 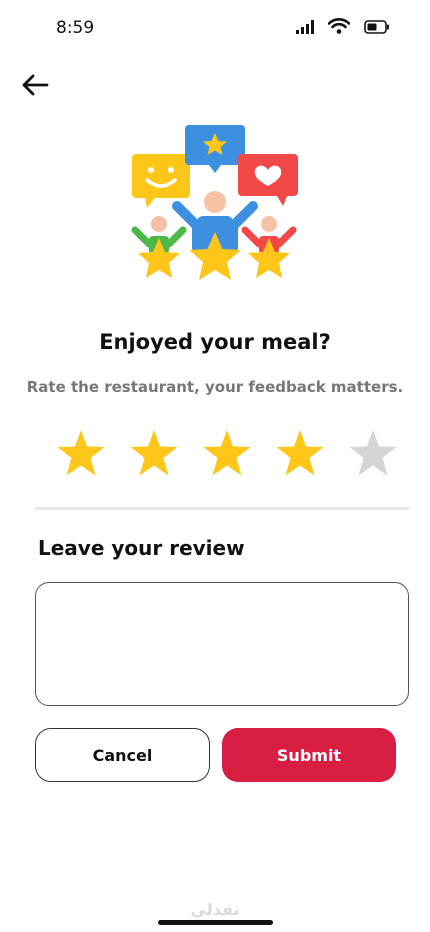 I want to click on watermark-logo: نفذلي, so click(x=215, y=909).